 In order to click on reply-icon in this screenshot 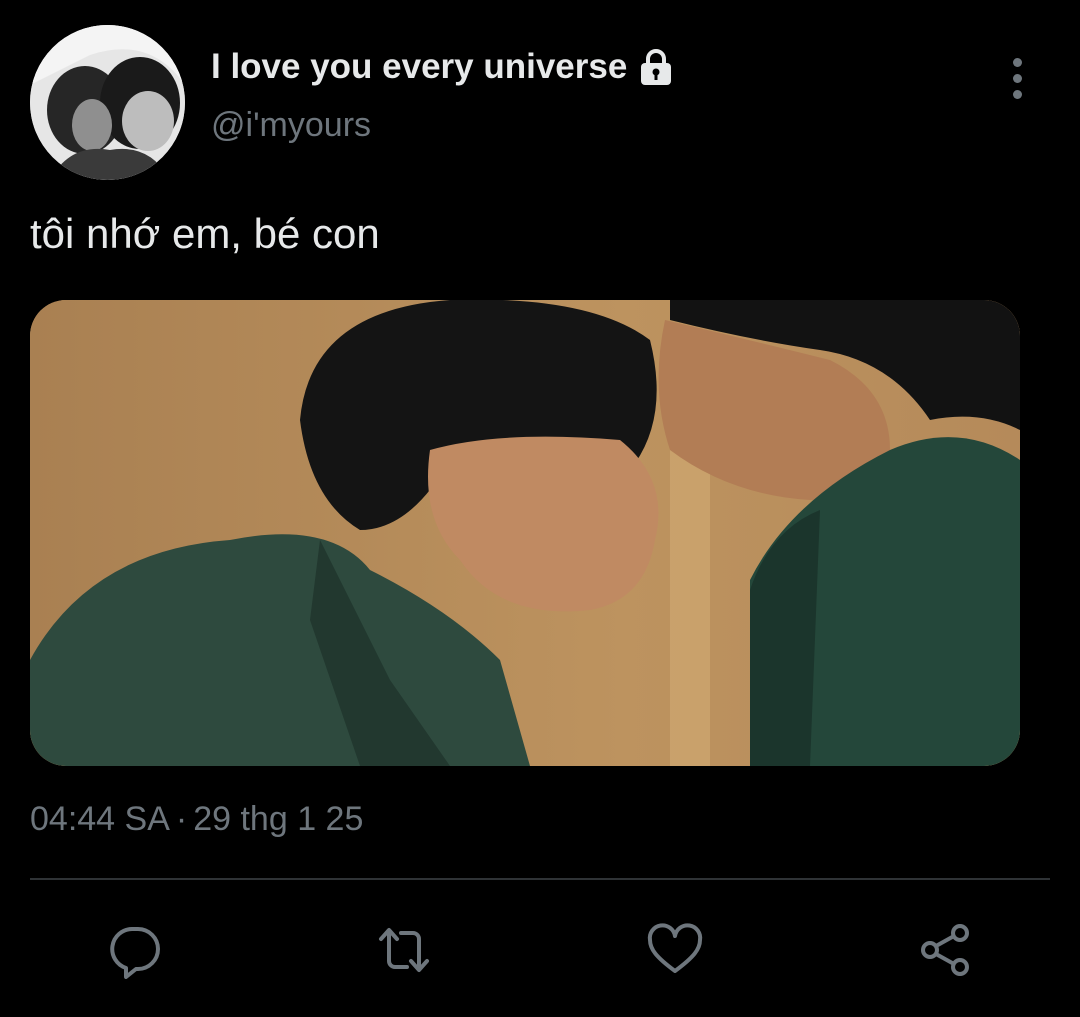, I will do `click(135, 953)`.